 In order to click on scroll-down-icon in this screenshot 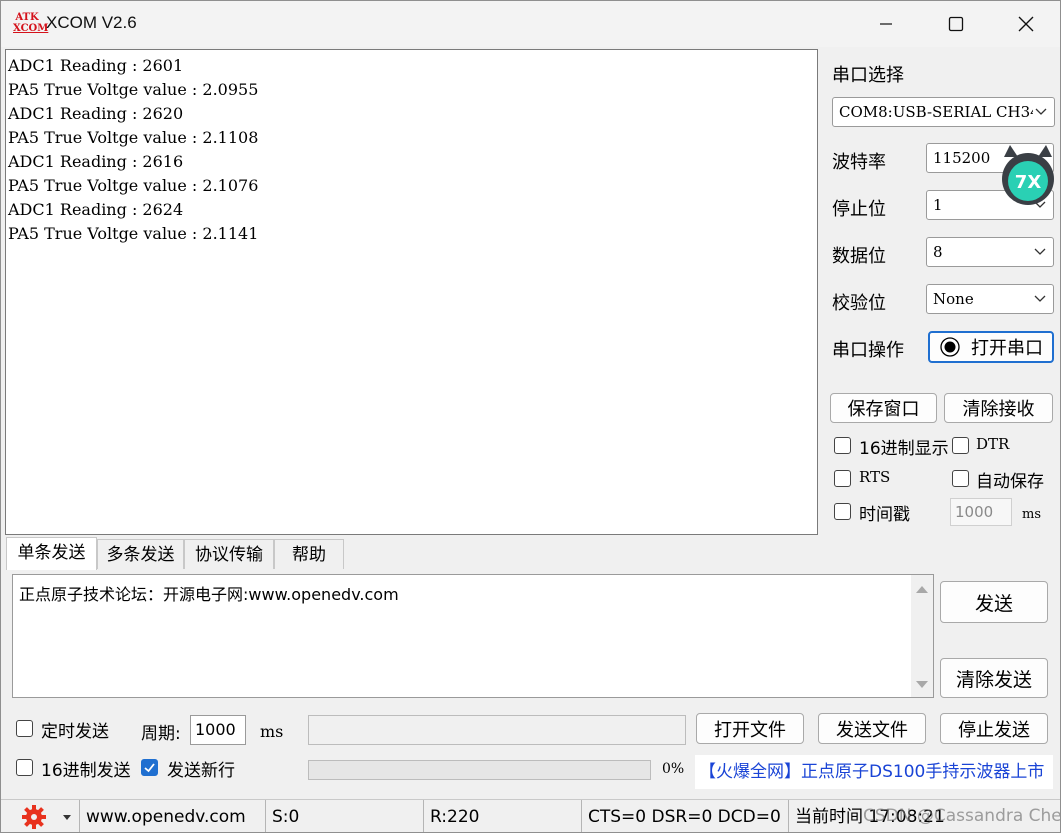, I will do `click(922, 684)`.